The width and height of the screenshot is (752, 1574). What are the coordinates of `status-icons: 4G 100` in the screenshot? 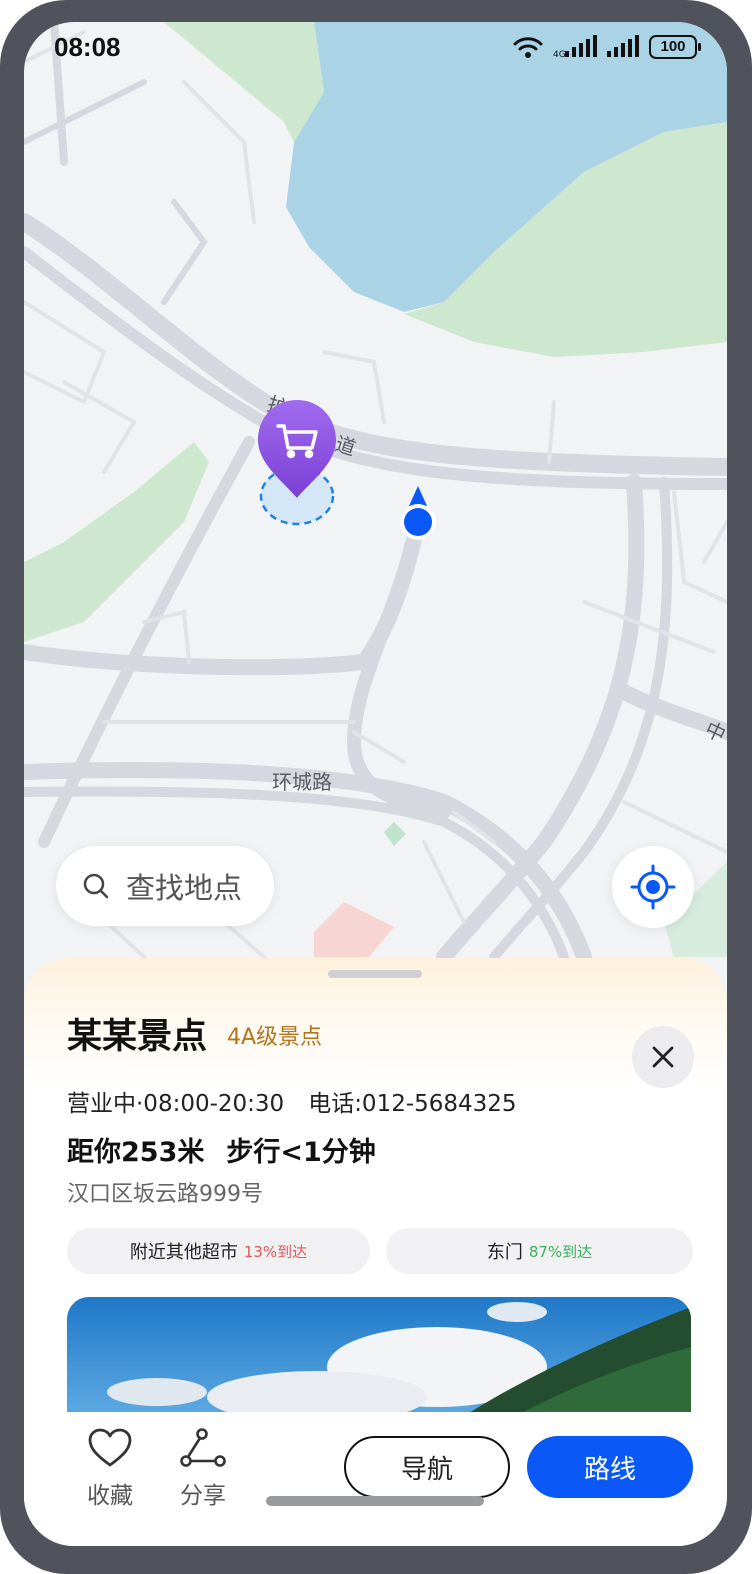 It's located at (607, 47).